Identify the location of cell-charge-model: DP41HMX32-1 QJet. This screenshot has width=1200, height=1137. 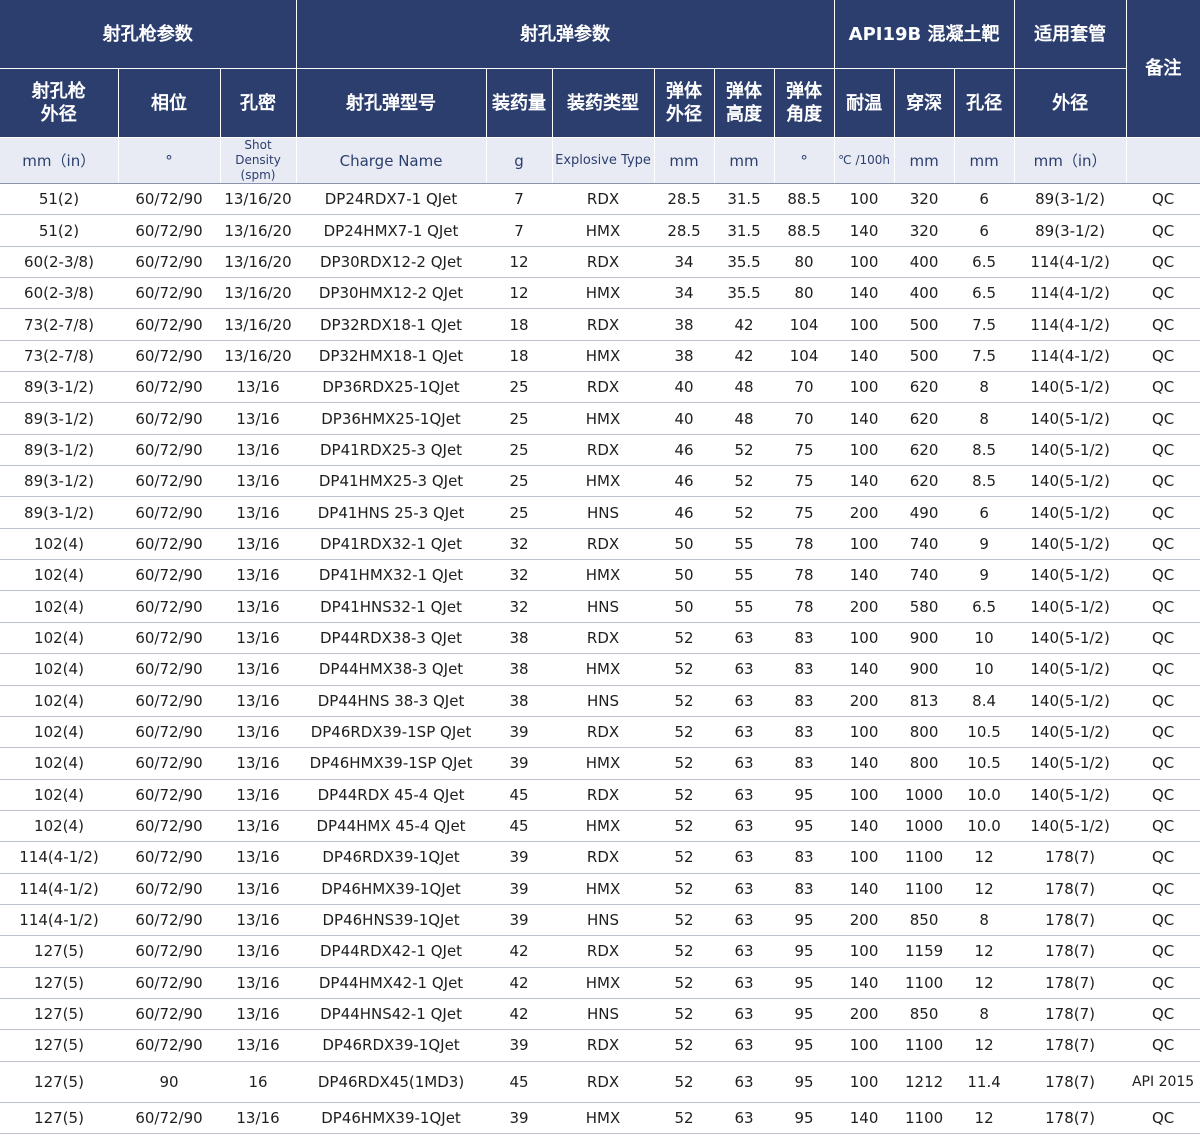
(391, 575).